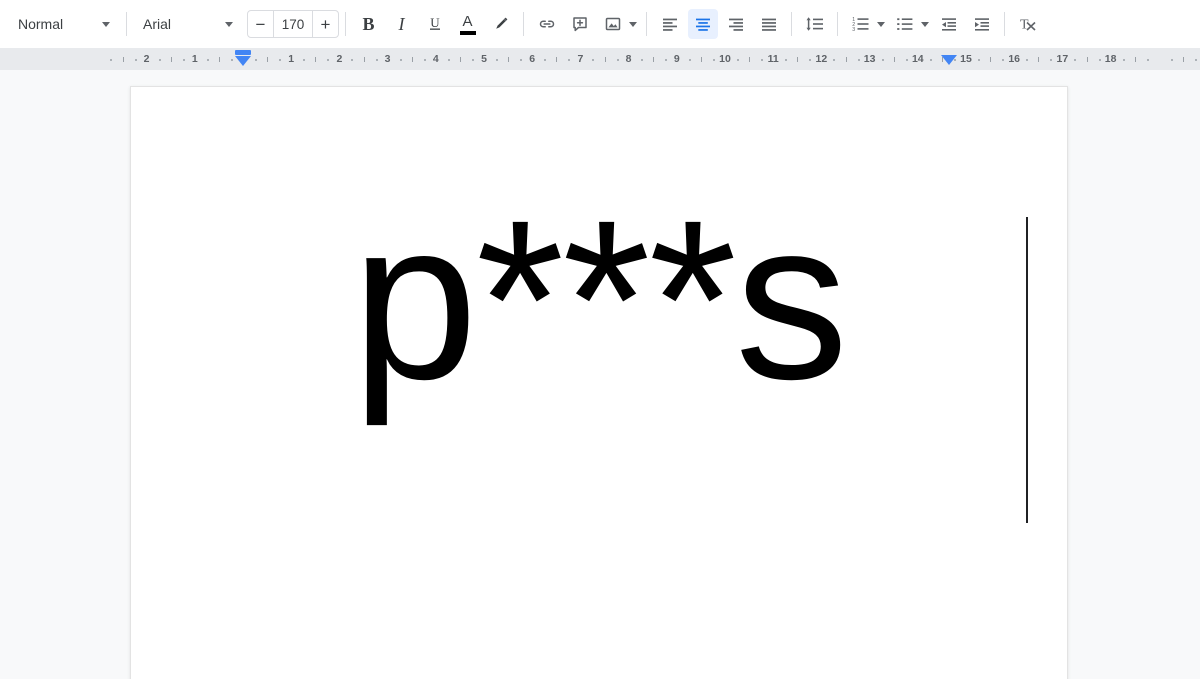 The image size is (1200, 679). I want to click on ruler-number: 9, so click(676, 59).